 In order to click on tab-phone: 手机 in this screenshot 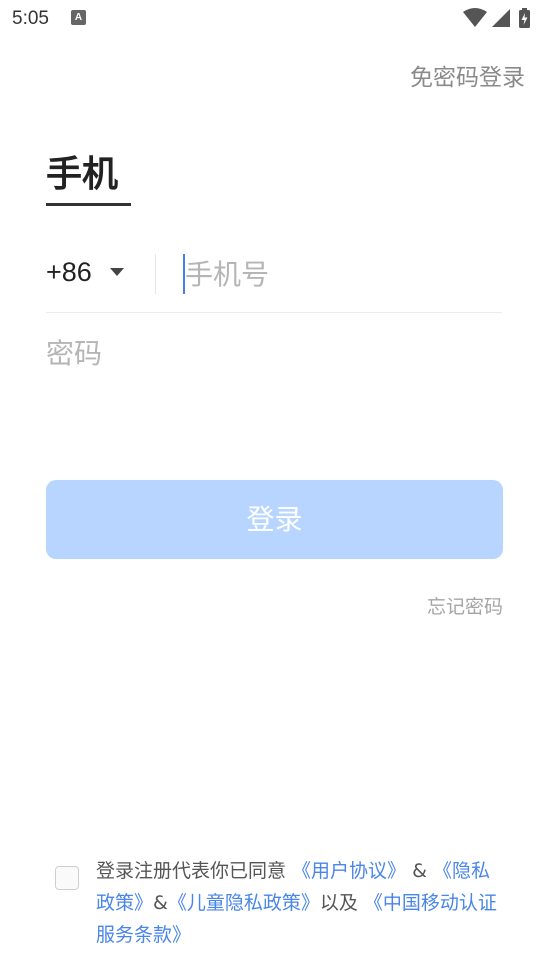, I will do `click(82, 171)`.